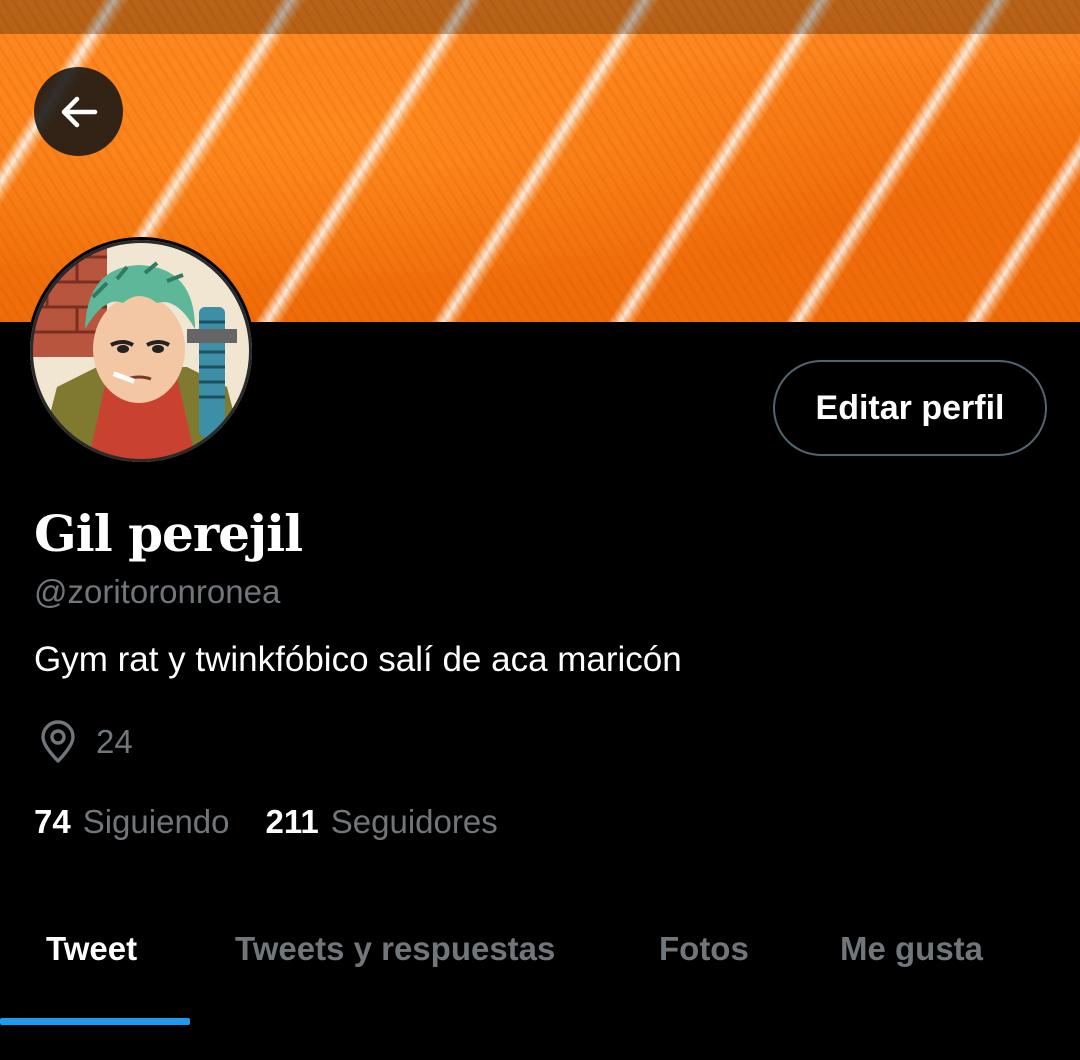 This screenshot has width=1080, height=1060. Describe the element at coordinates (91, 949) in the screenshot. I see `tab-tweet: Tweet` at that location.